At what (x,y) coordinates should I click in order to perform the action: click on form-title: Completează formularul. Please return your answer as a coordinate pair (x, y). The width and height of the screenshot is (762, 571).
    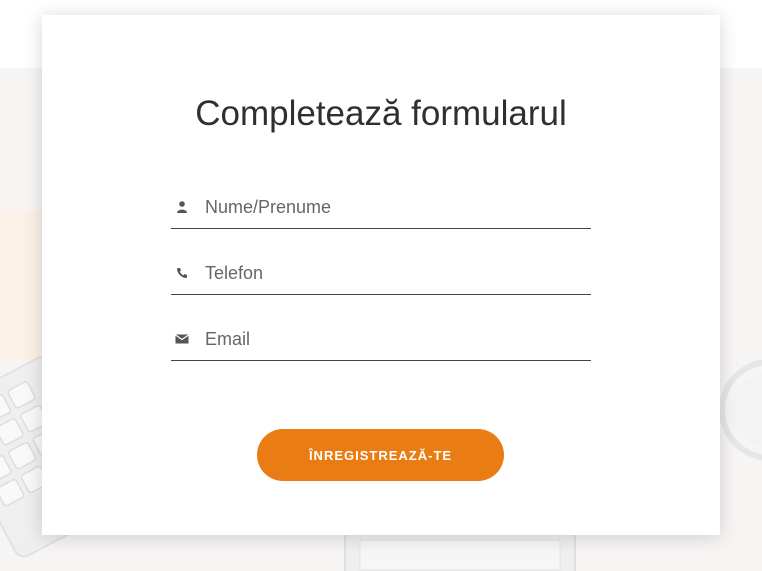
    Looking at the image, I should click on (381, 113).